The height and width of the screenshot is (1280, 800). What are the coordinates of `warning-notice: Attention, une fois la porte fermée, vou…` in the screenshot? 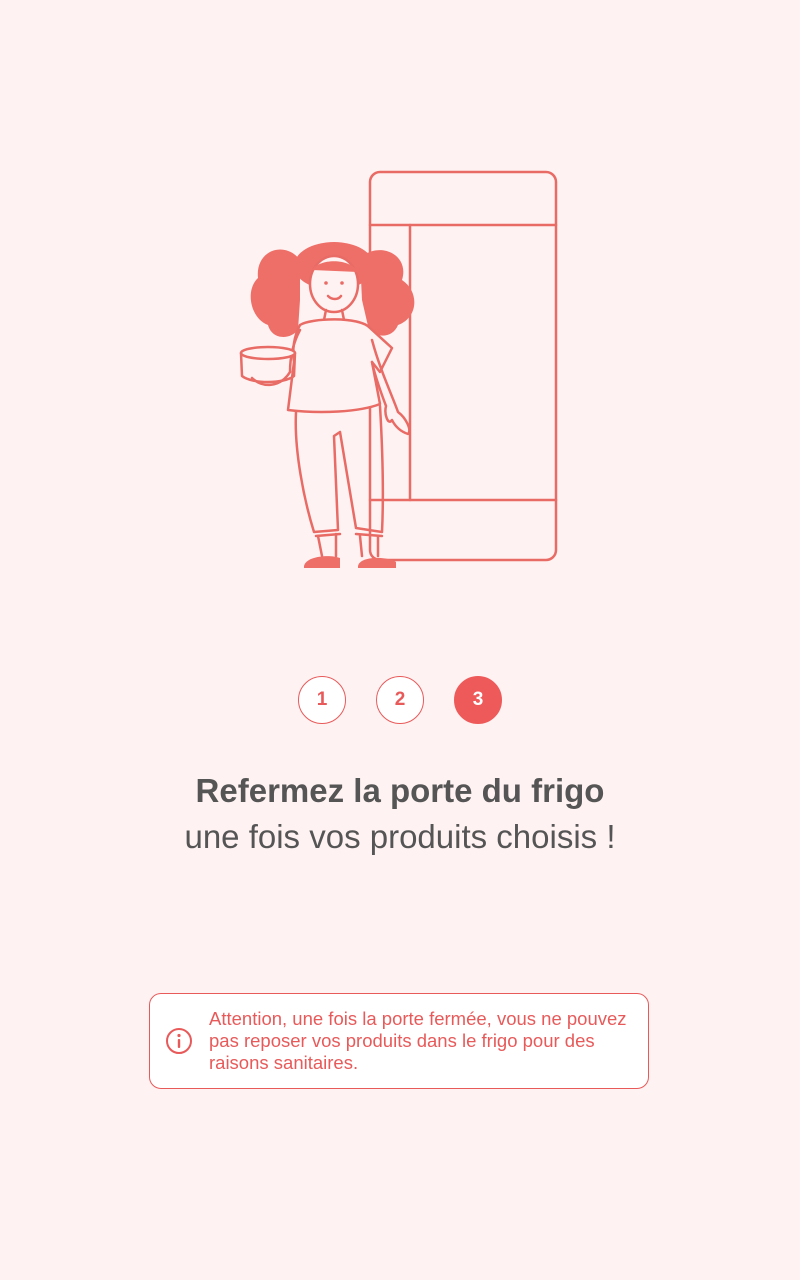 It's located at (399, 1041).